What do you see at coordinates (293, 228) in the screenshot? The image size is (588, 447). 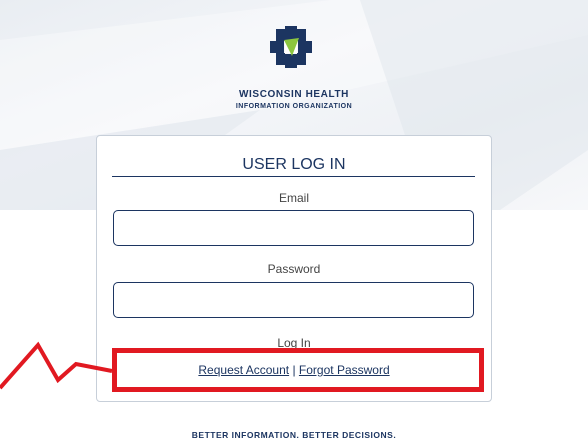 I see `email-field` at bounding box center [293, 228].